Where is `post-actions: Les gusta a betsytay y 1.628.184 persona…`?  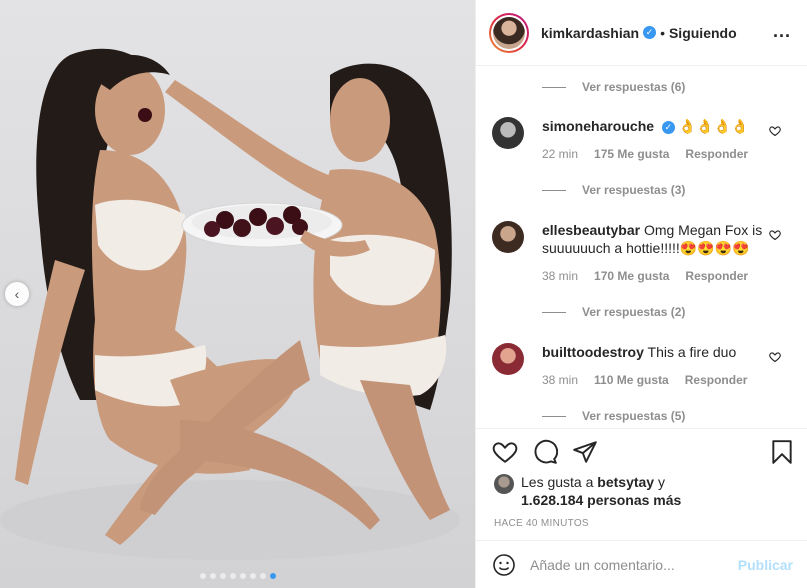
post-actions: Les gusta a betsytay y 1.628.184 persona… is located at coordinates (641, 508).